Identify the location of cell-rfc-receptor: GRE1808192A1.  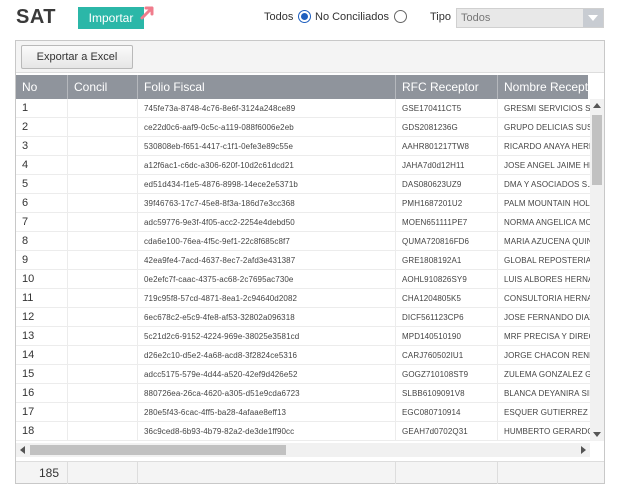
(447, 260).